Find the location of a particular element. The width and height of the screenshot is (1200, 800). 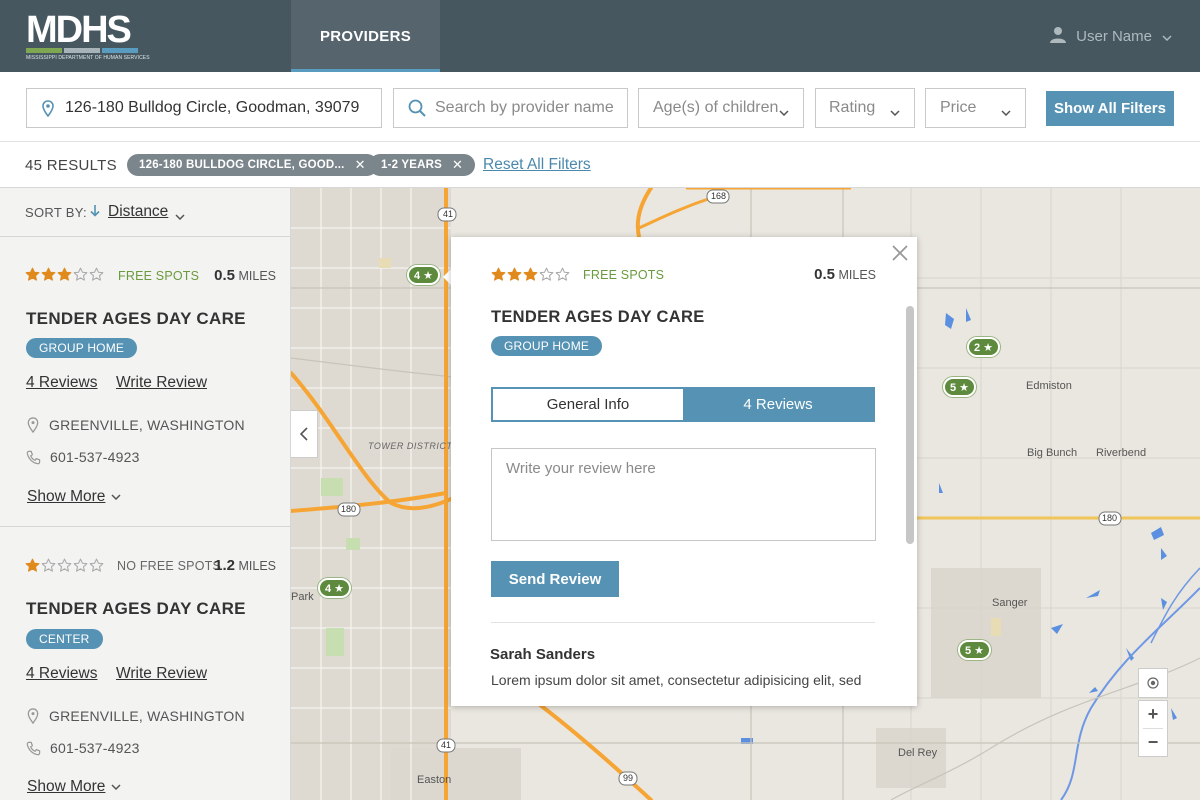

distance-unit: MILES is located at coordinates (257, 566).